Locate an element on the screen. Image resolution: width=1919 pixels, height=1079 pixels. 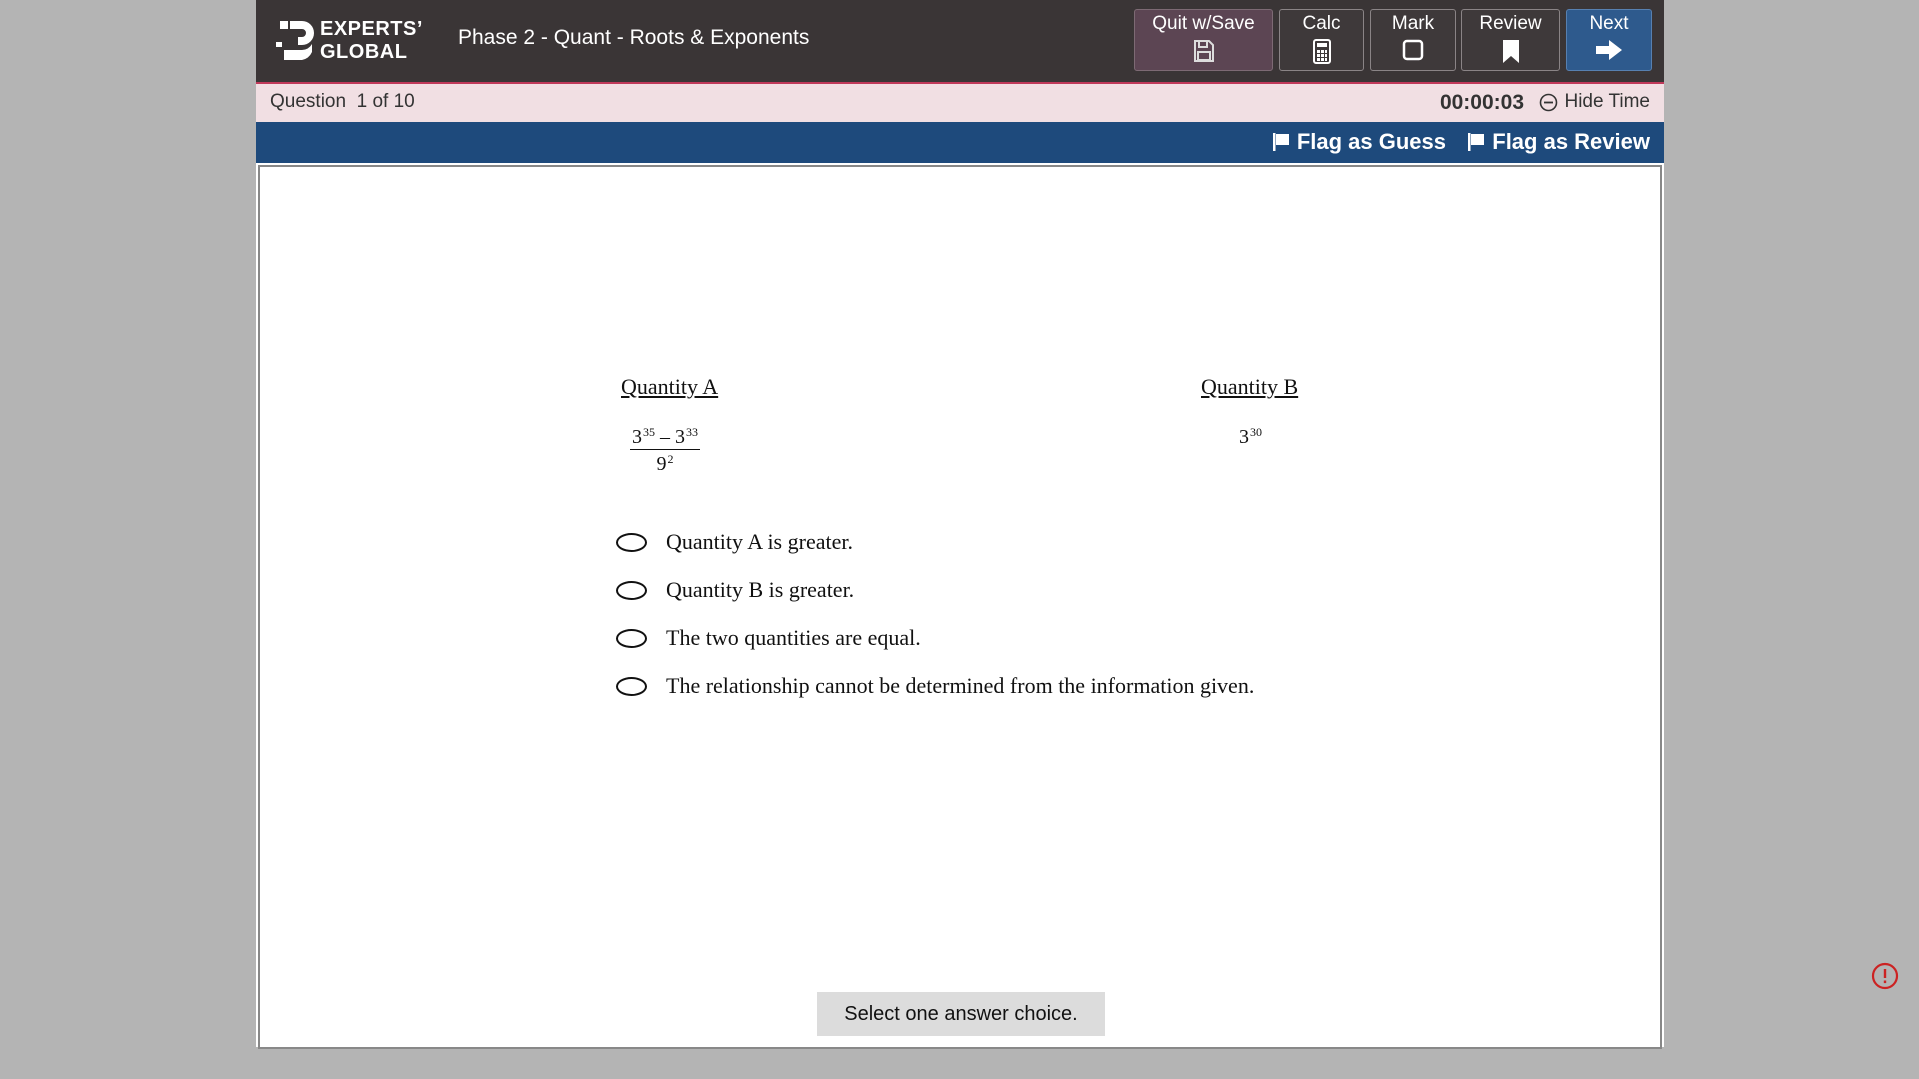
answer-choice: The two quantities are equal. is located at coordinates (768, 638).